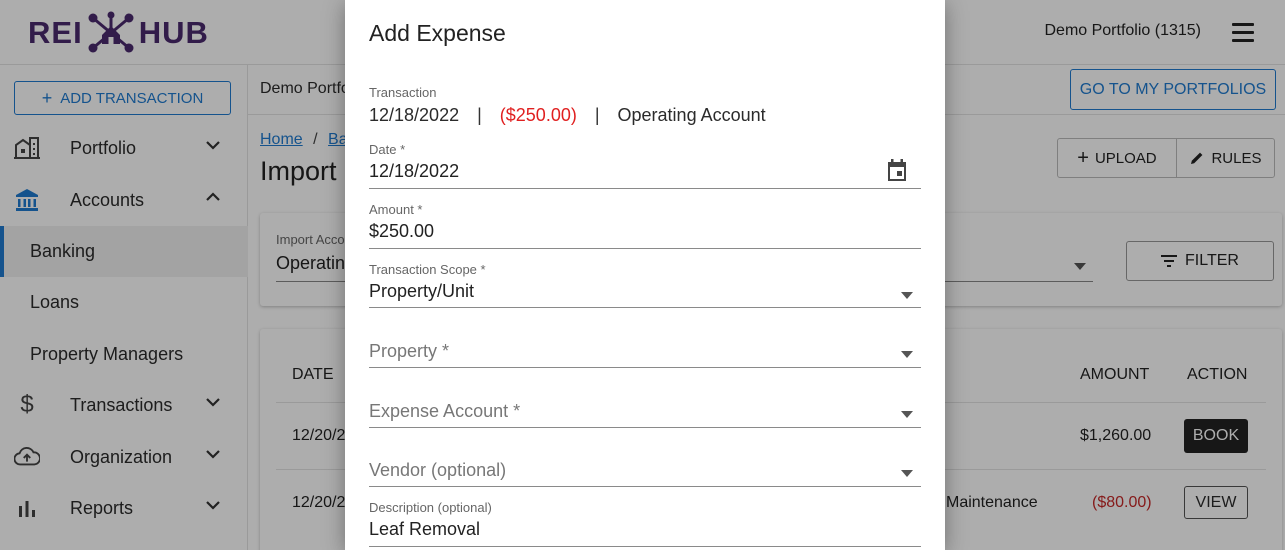 Image resolution: width=1285 pixels, height=550 pixels. I want to click on description-label: Description (optional), so click(430, 507).